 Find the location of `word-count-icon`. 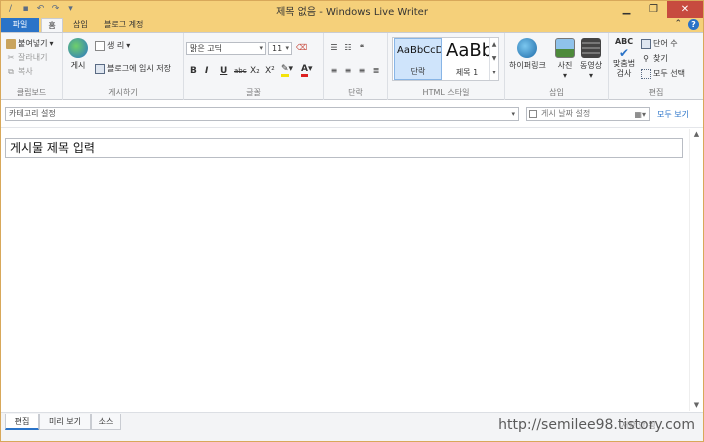

word-count-icon is located at coordinates (646, 43).